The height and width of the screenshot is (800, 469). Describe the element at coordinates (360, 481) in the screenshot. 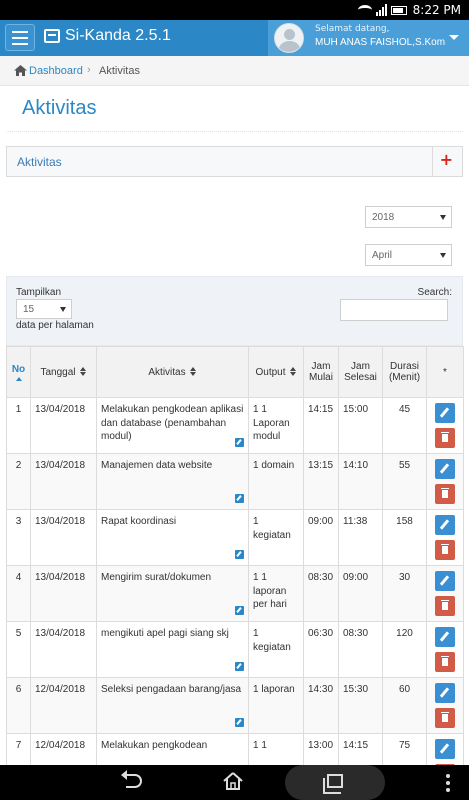

I see `cell-jam-selesai: 14:10` at that location.